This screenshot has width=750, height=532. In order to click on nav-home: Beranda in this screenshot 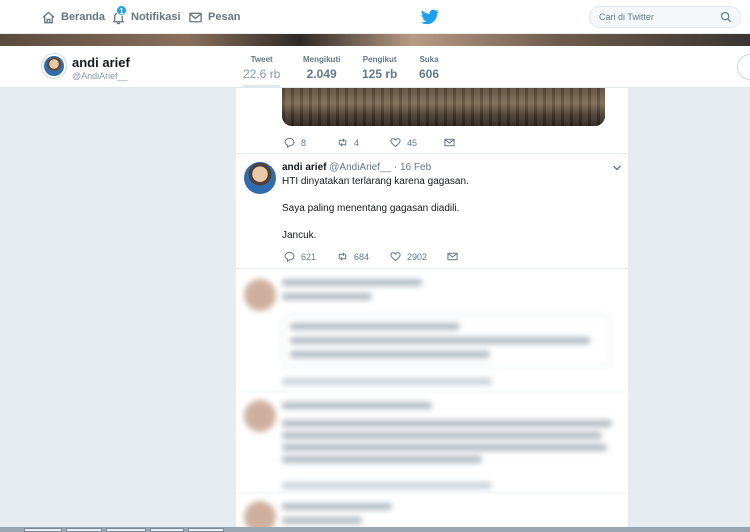, I will do `click(73, 17)`.